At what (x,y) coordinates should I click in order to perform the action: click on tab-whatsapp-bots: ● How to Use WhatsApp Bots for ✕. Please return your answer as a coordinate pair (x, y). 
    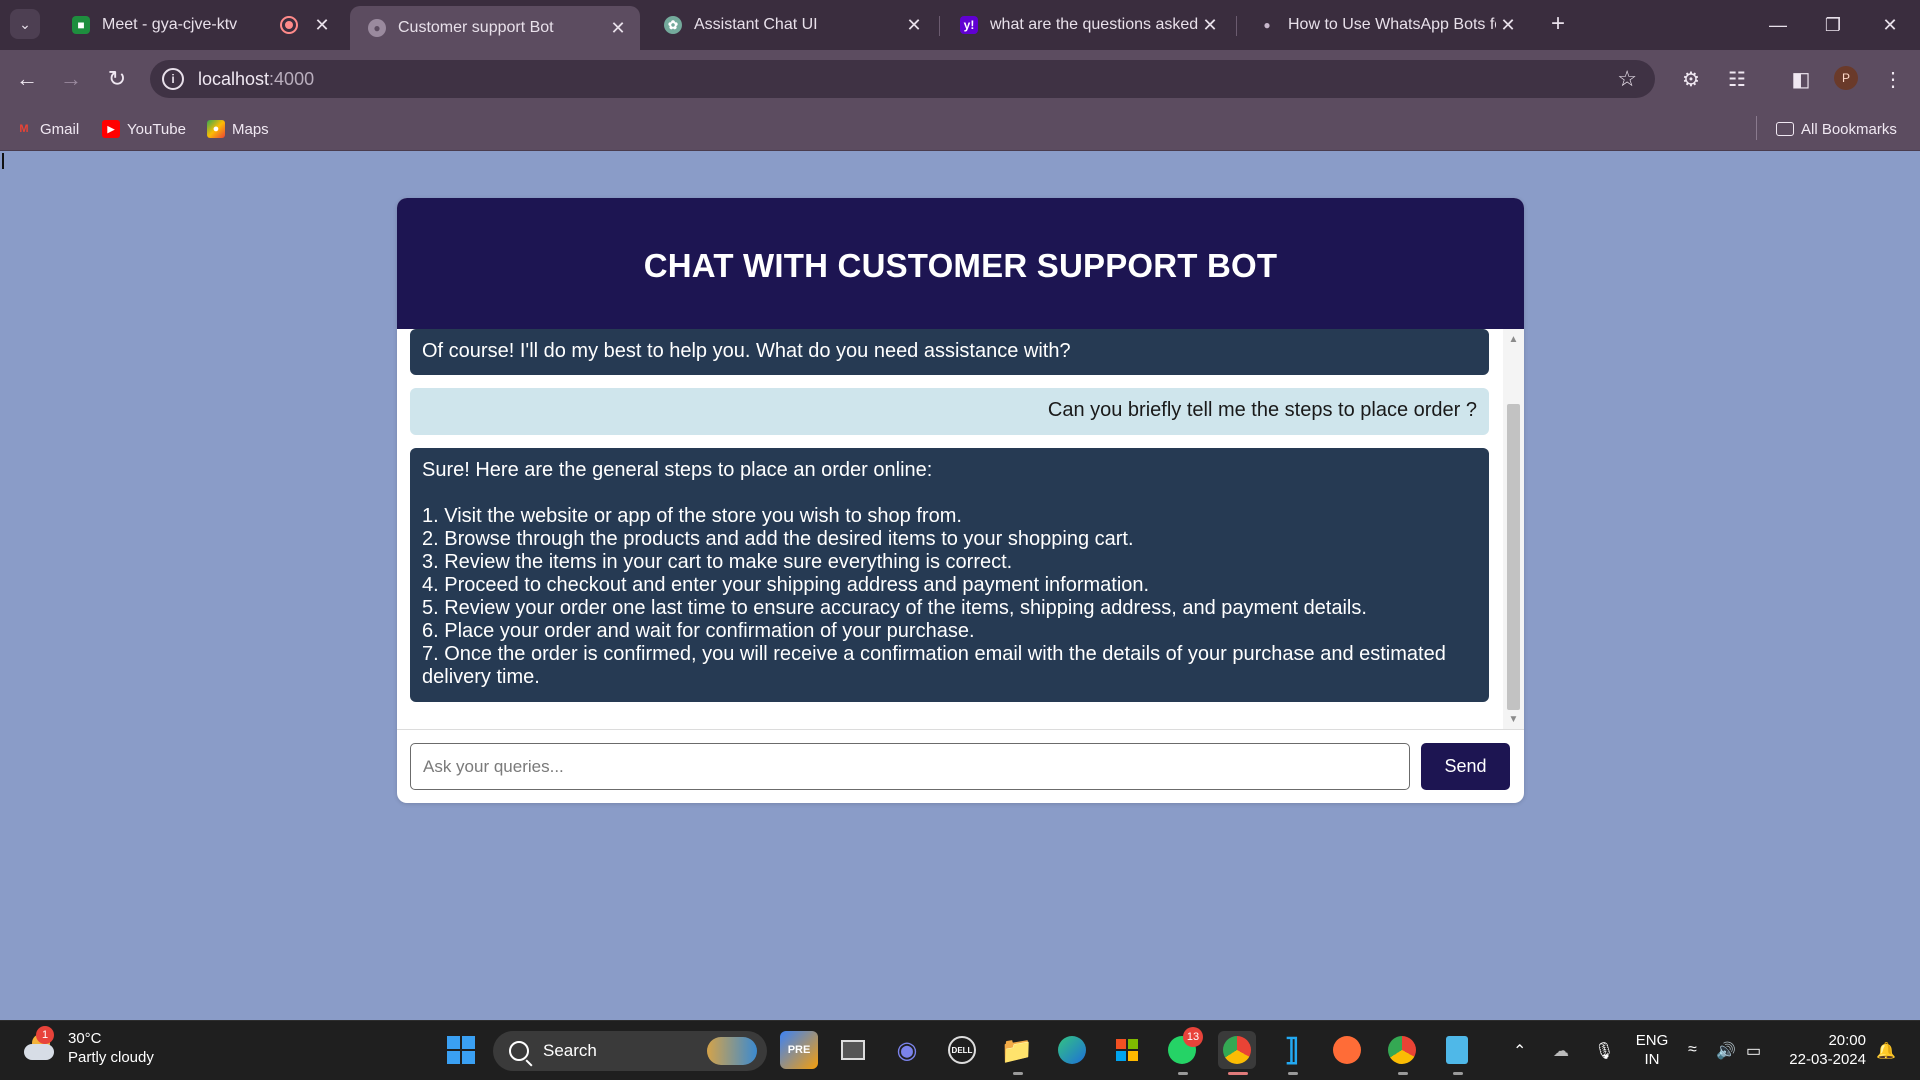
    Looking at the image, I should click on (1385, 25).